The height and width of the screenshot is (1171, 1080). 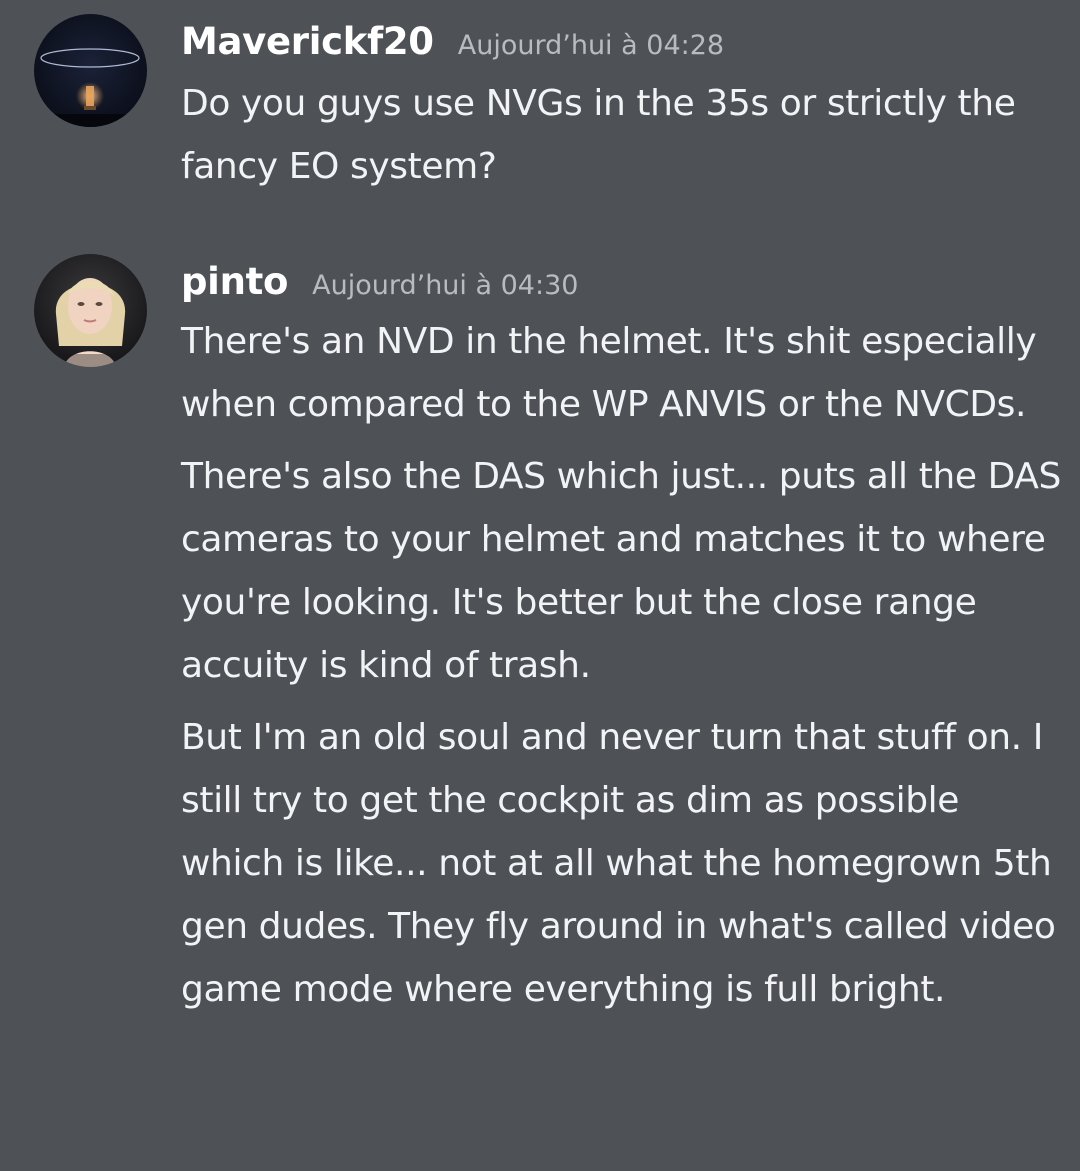 I want to click on timestamp: Aujourd’hui à 04:30, so click(x=445, y=285).